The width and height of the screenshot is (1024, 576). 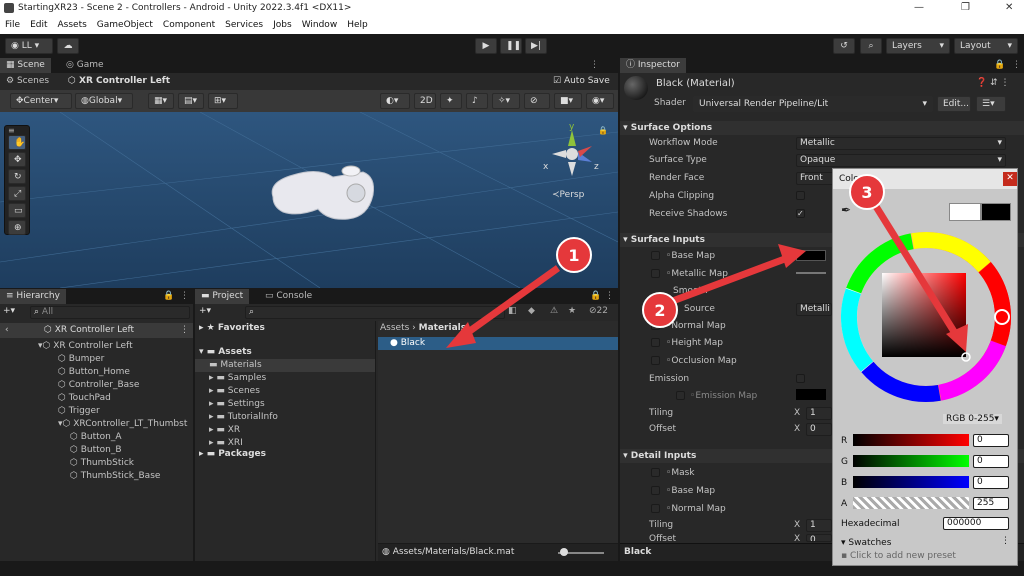 What do you see at coordinates (792, 256) in the screenshot?
I see `arrow-2-head` at bounding box center [792, 256].